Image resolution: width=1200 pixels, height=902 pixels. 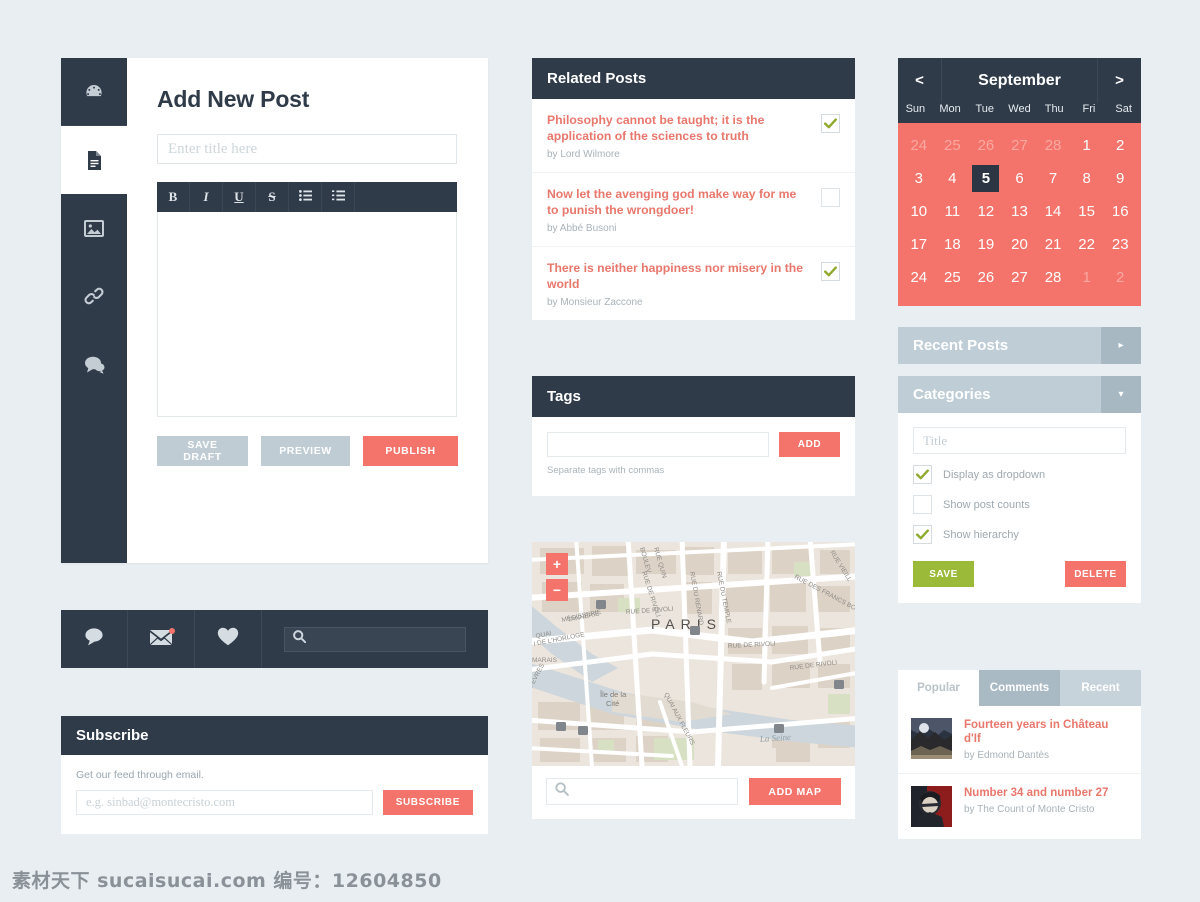 What do you see at coordinates (410, 451) in the screenshot?
I see `publish-button: PUBLISH` at bounding box center [410, 451].